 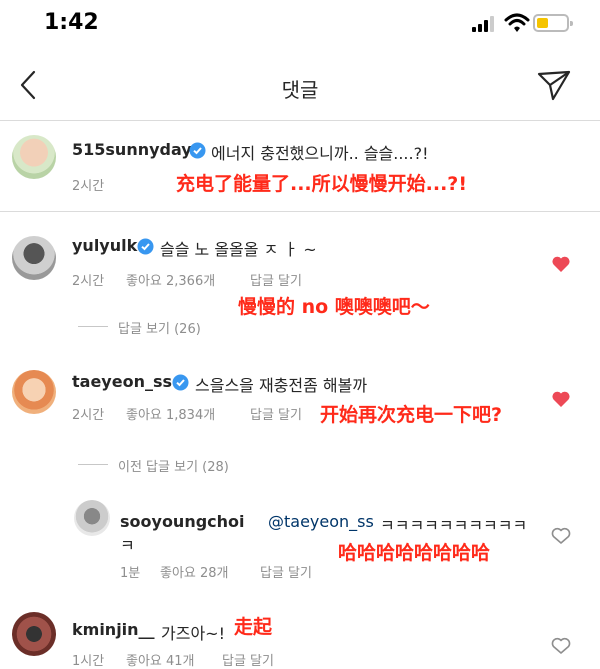 I want to click on view-previous-replies-button: 이전 답글 보기 (28), so click(x=173, y=465).